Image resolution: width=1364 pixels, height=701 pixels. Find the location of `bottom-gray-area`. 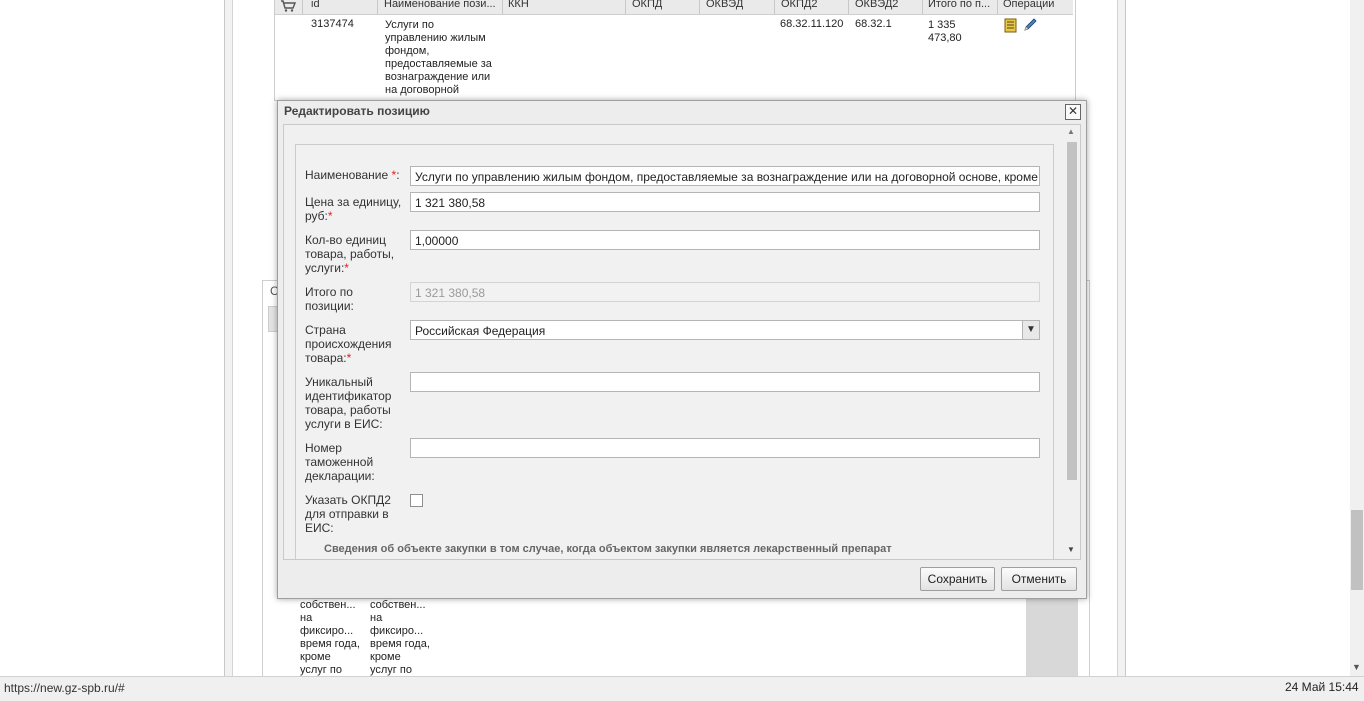

bottom-gray-area is located at coordinates (1052, 639).